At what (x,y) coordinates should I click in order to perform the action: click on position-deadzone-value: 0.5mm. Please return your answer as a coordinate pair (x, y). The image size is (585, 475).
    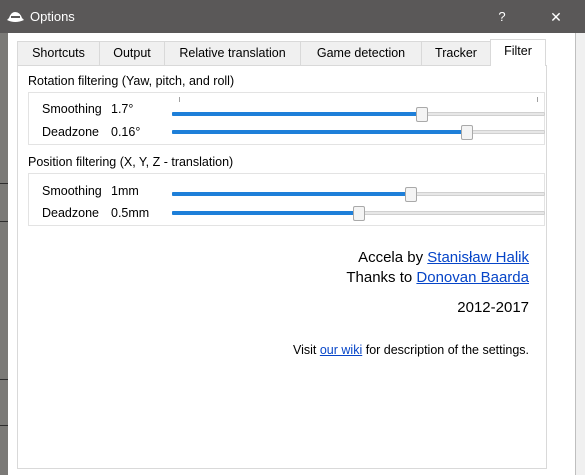
    Looking at the image, I should click on (130, 213).